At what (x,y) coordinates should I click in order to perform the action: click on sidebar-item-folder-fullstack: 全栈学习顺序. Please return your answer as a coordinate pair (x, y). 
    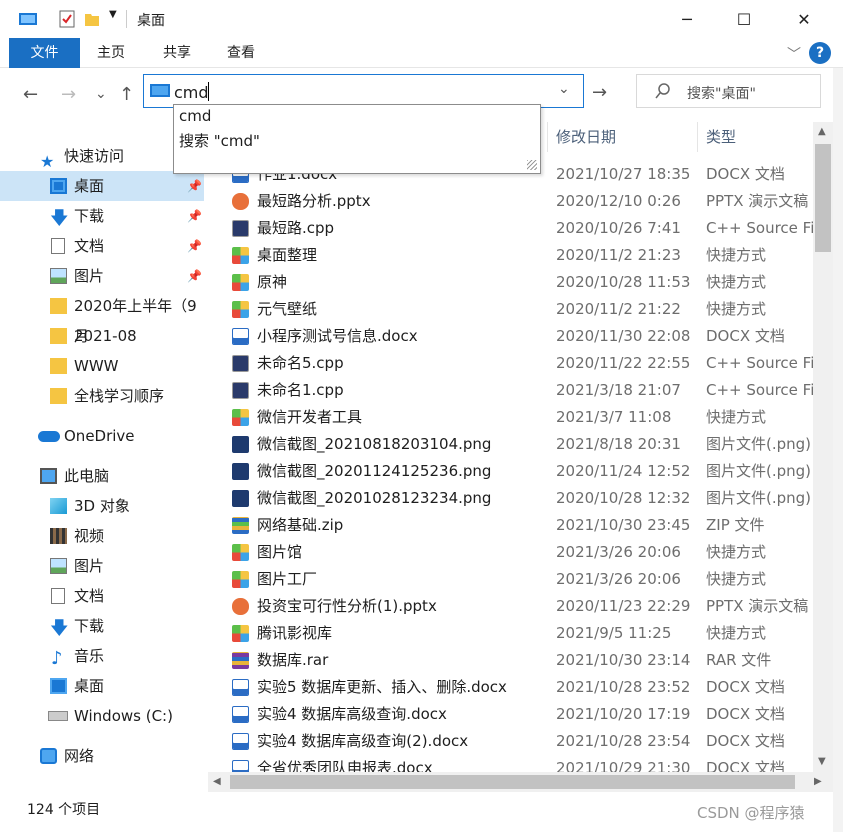
    Looking at the image, I should click on (102, 396).